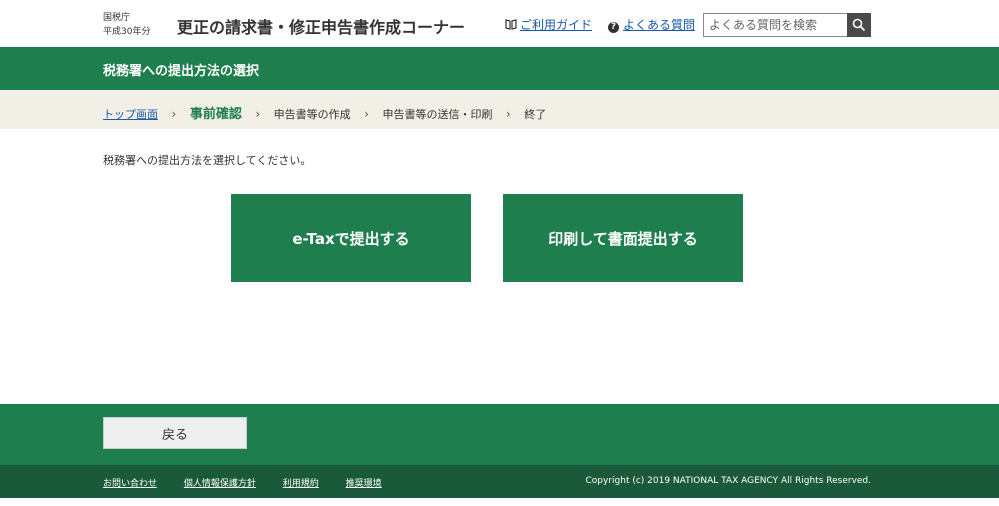  Describe the element at coordinates (499, 434) in the screenshot. I see `footer-nav-band: 戻る` at that location.